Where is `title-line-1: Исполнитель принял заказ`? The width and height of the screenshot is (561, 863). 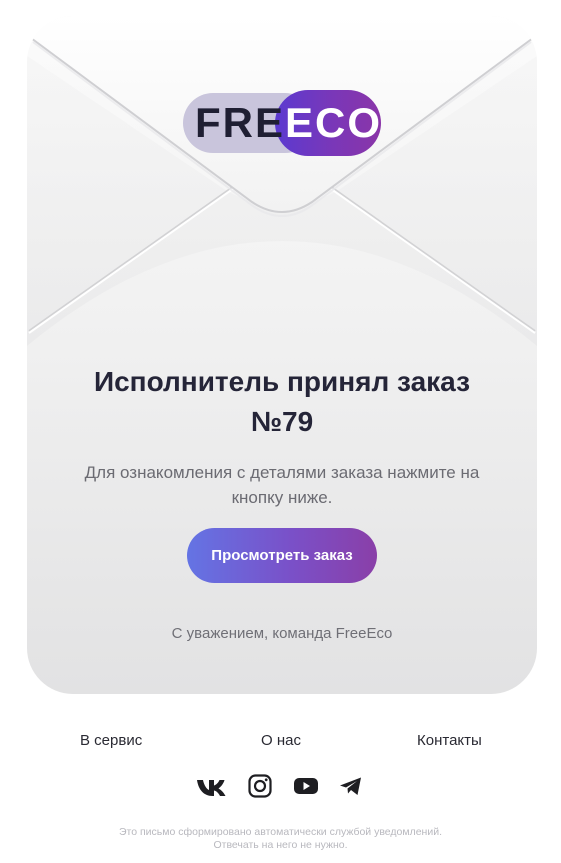
title-line-1: Исполнитель принял заказ is located at coordinates (281, 381).